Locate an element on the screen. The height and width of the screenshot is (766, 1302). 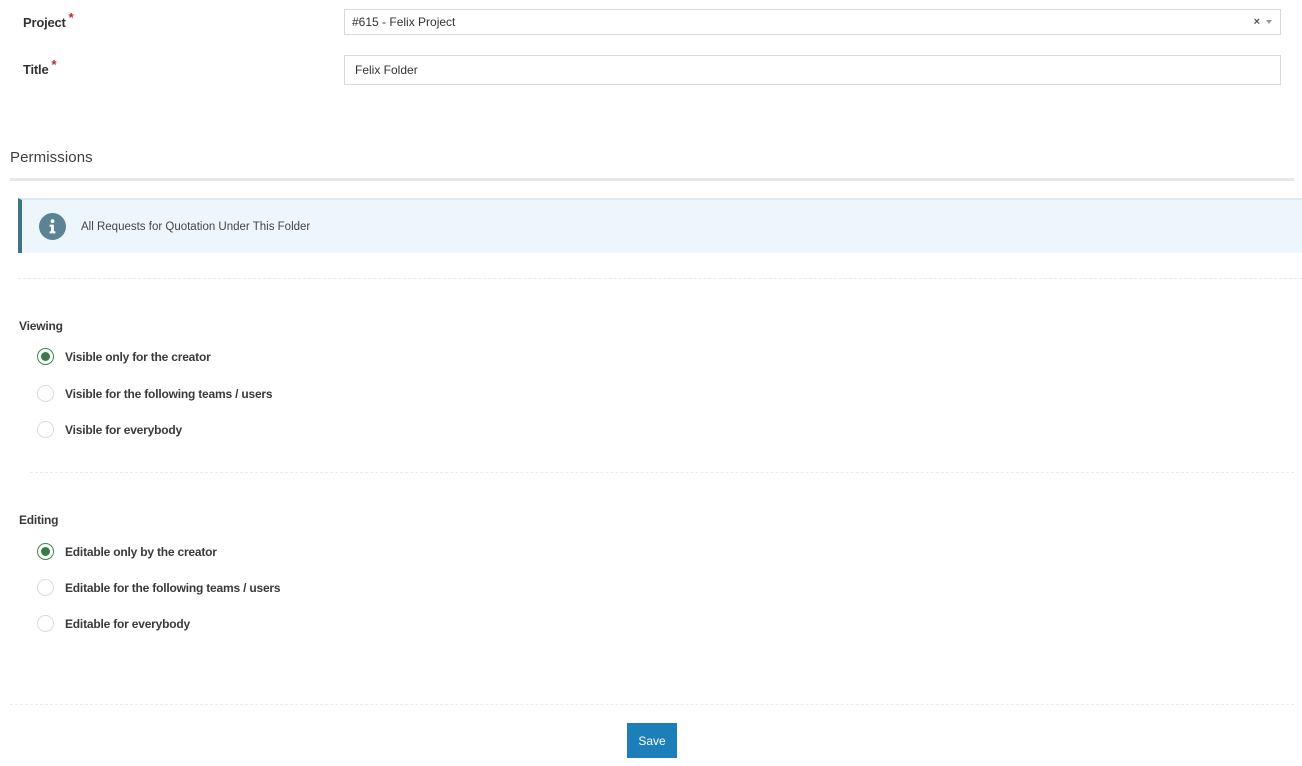
project-select-value: #615 - Felix Project is located at coordinates (404, 22).